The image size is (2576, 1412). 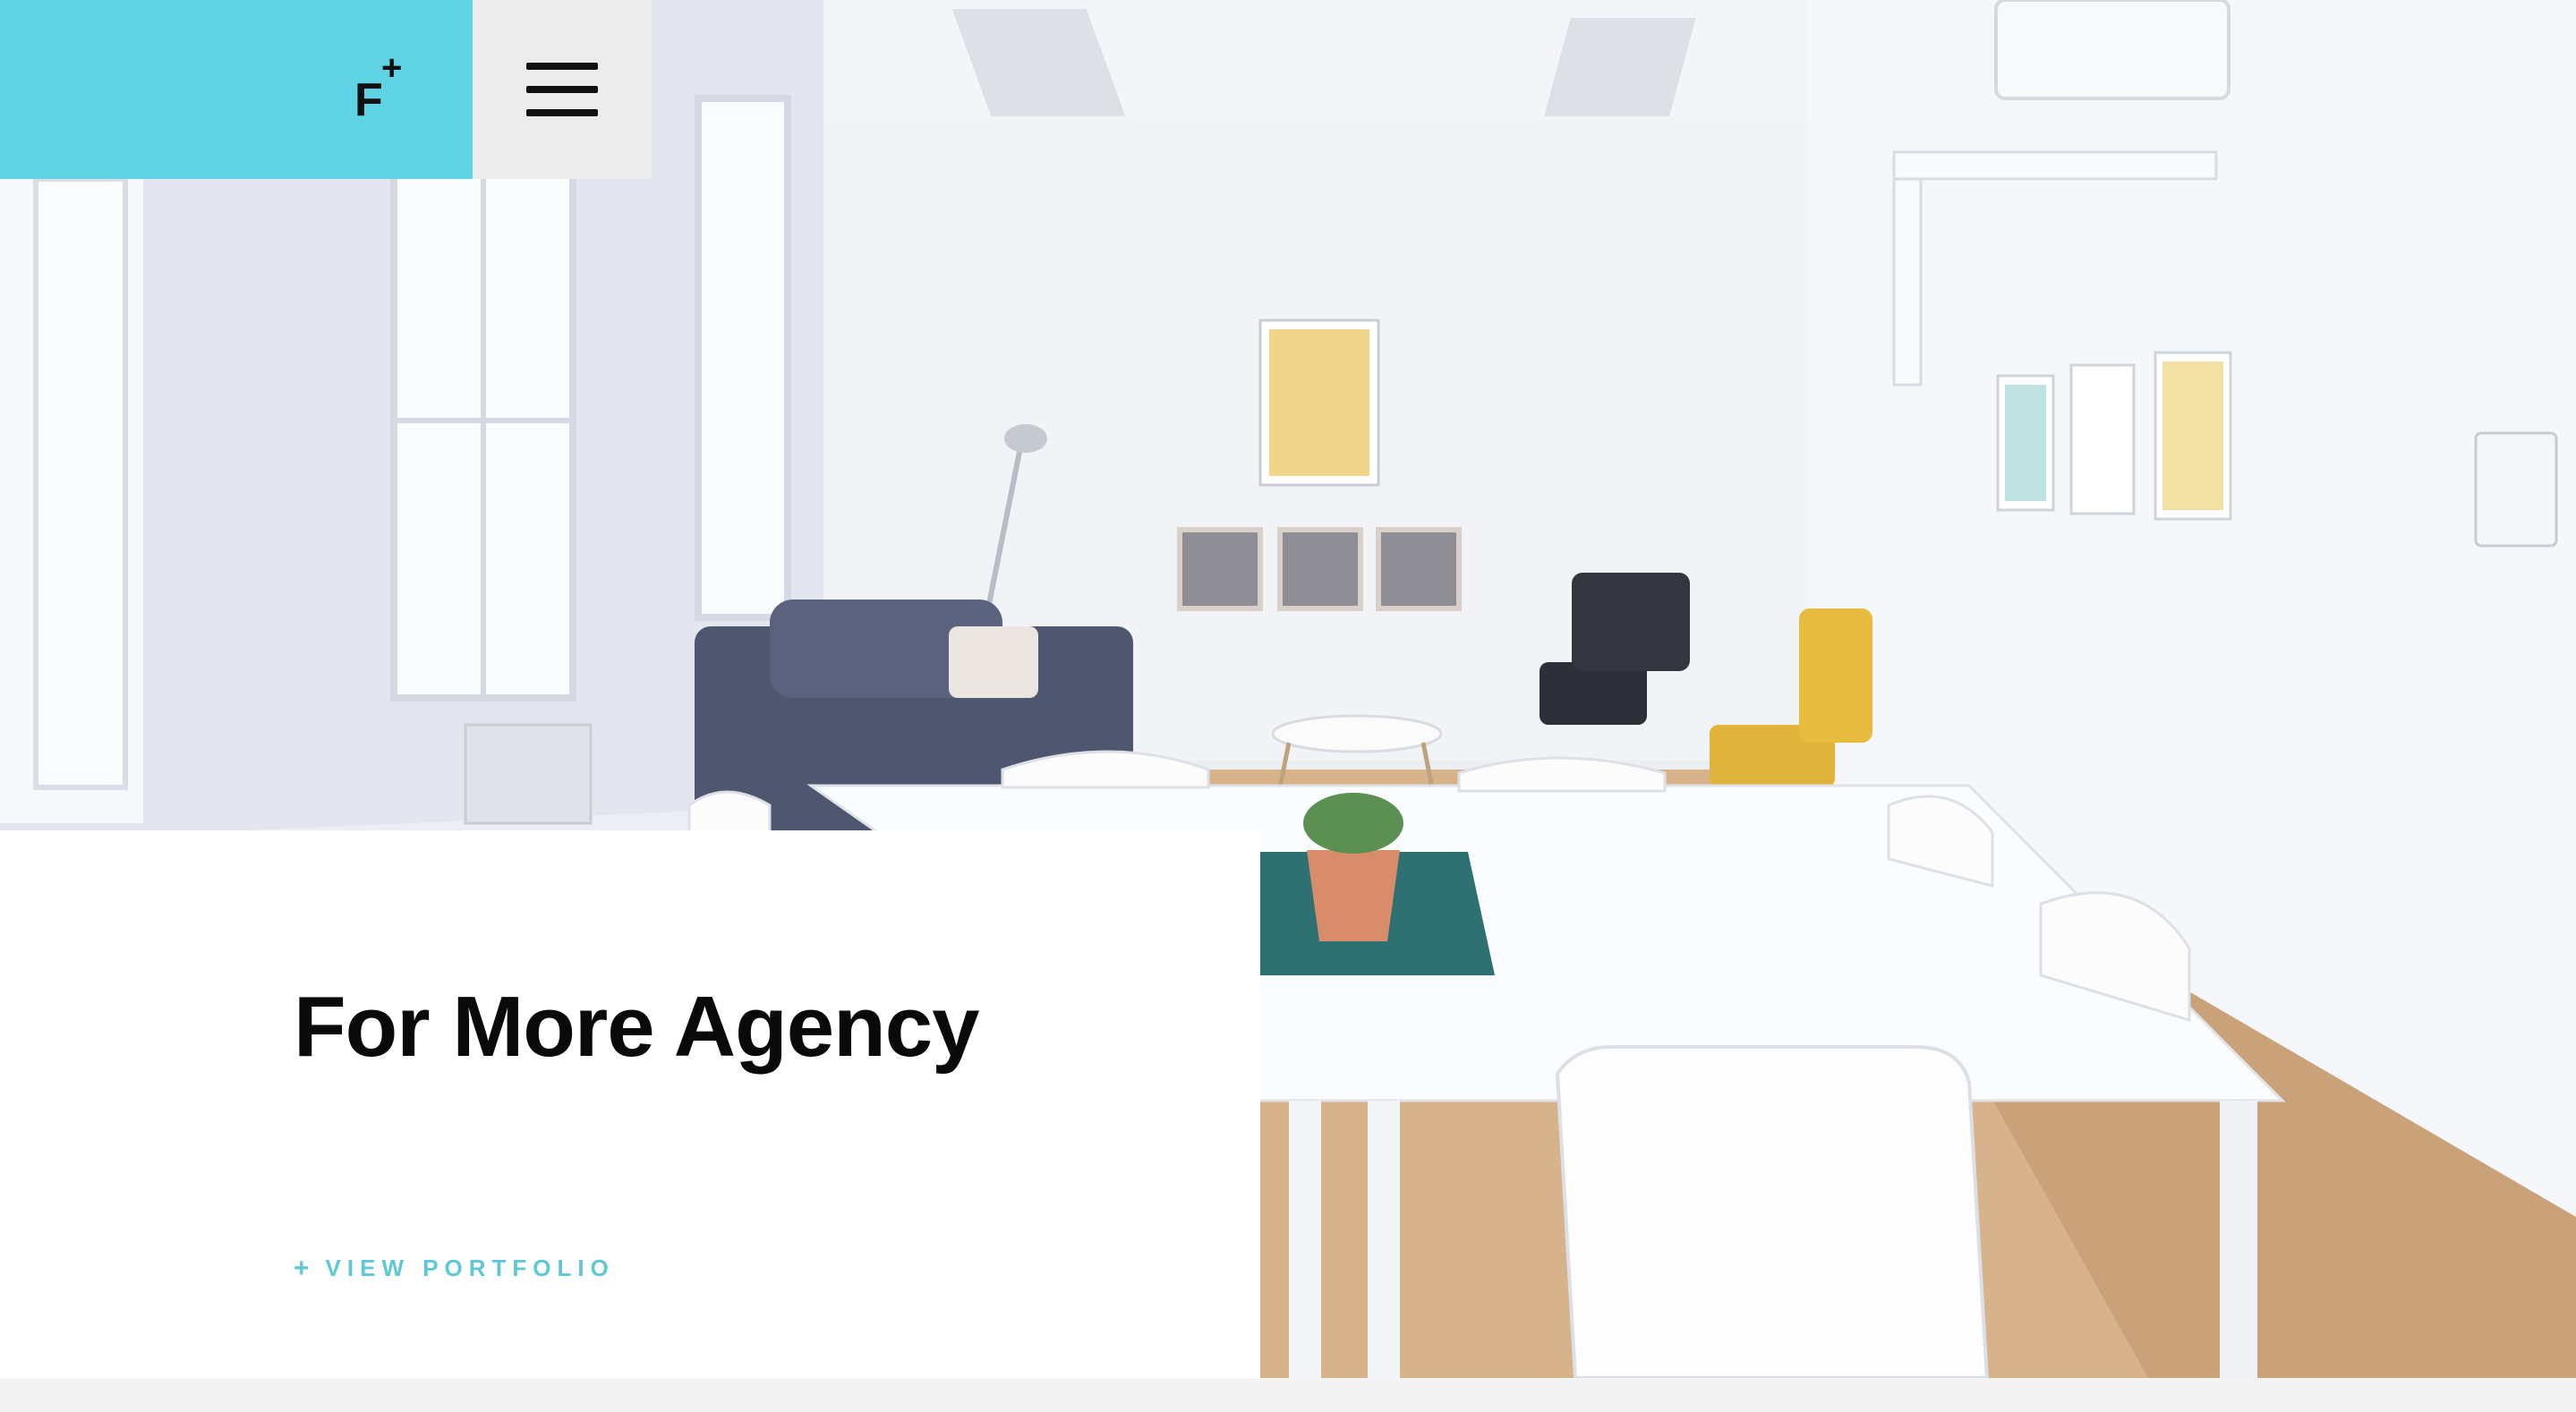 What do you see at coordinates (470, 1268) in the screenshot?
I see `view-portfolio-label: VIEW PORTFOLIO` at bounding box center [470, 1268].